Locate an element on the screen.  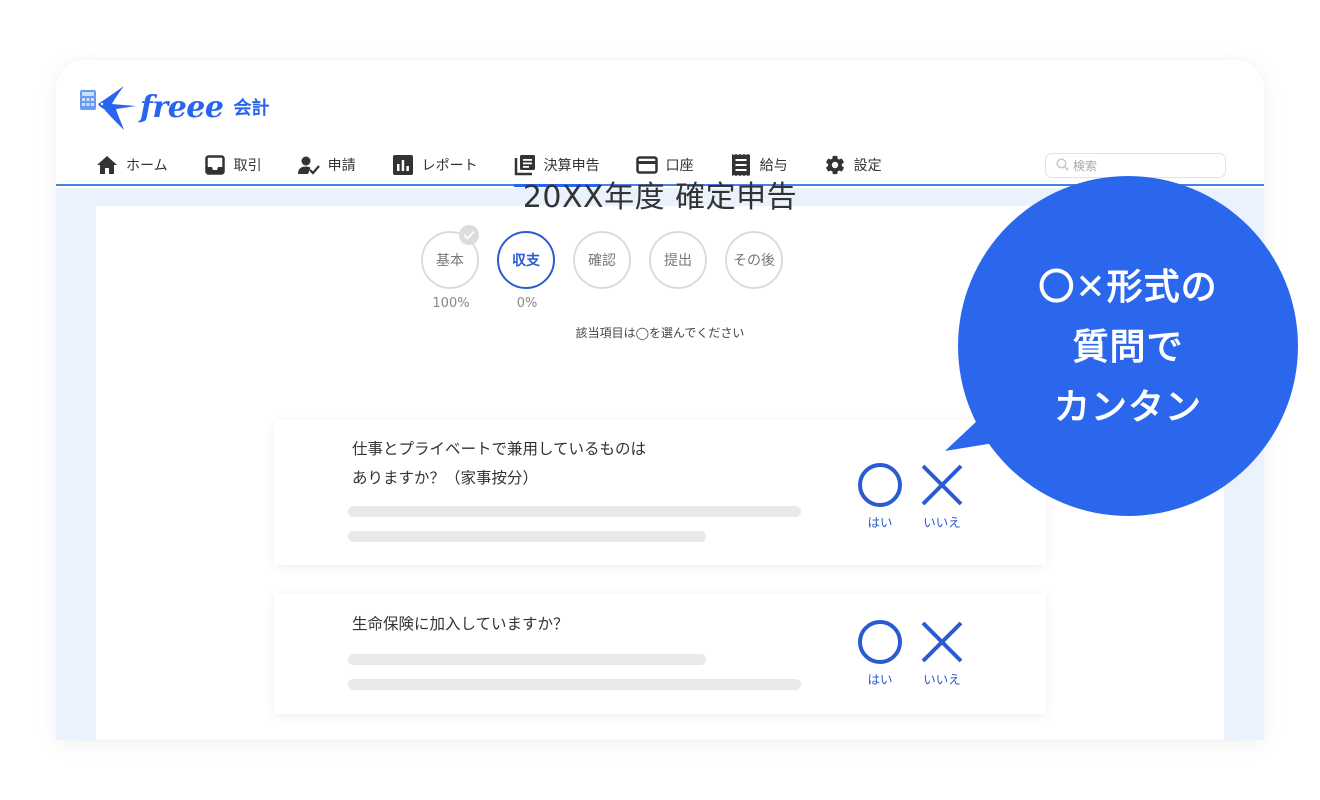
callout-text: 〇✕形式の 質問で カンタン is located at coordinates (1128, 348).